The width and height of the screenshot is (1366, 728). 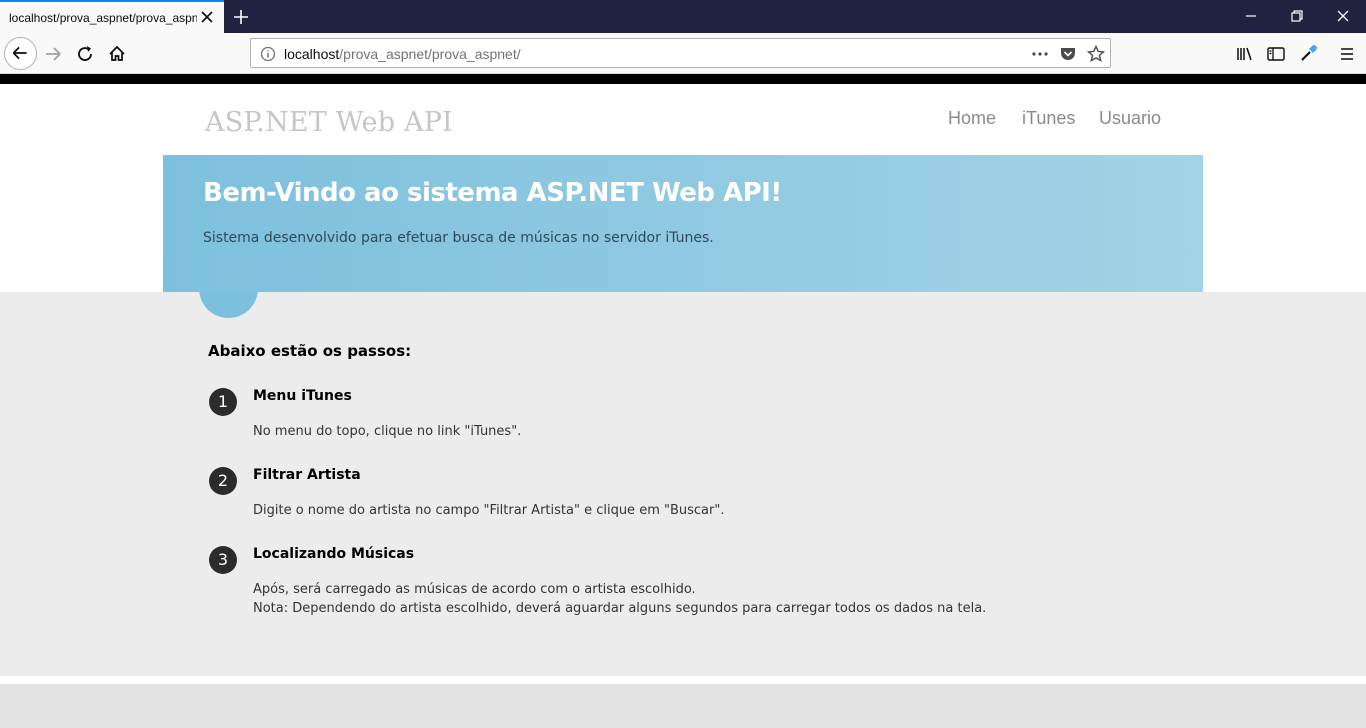 I want to click on step-heading: Menu iTunes, so click(x=302, y=396).